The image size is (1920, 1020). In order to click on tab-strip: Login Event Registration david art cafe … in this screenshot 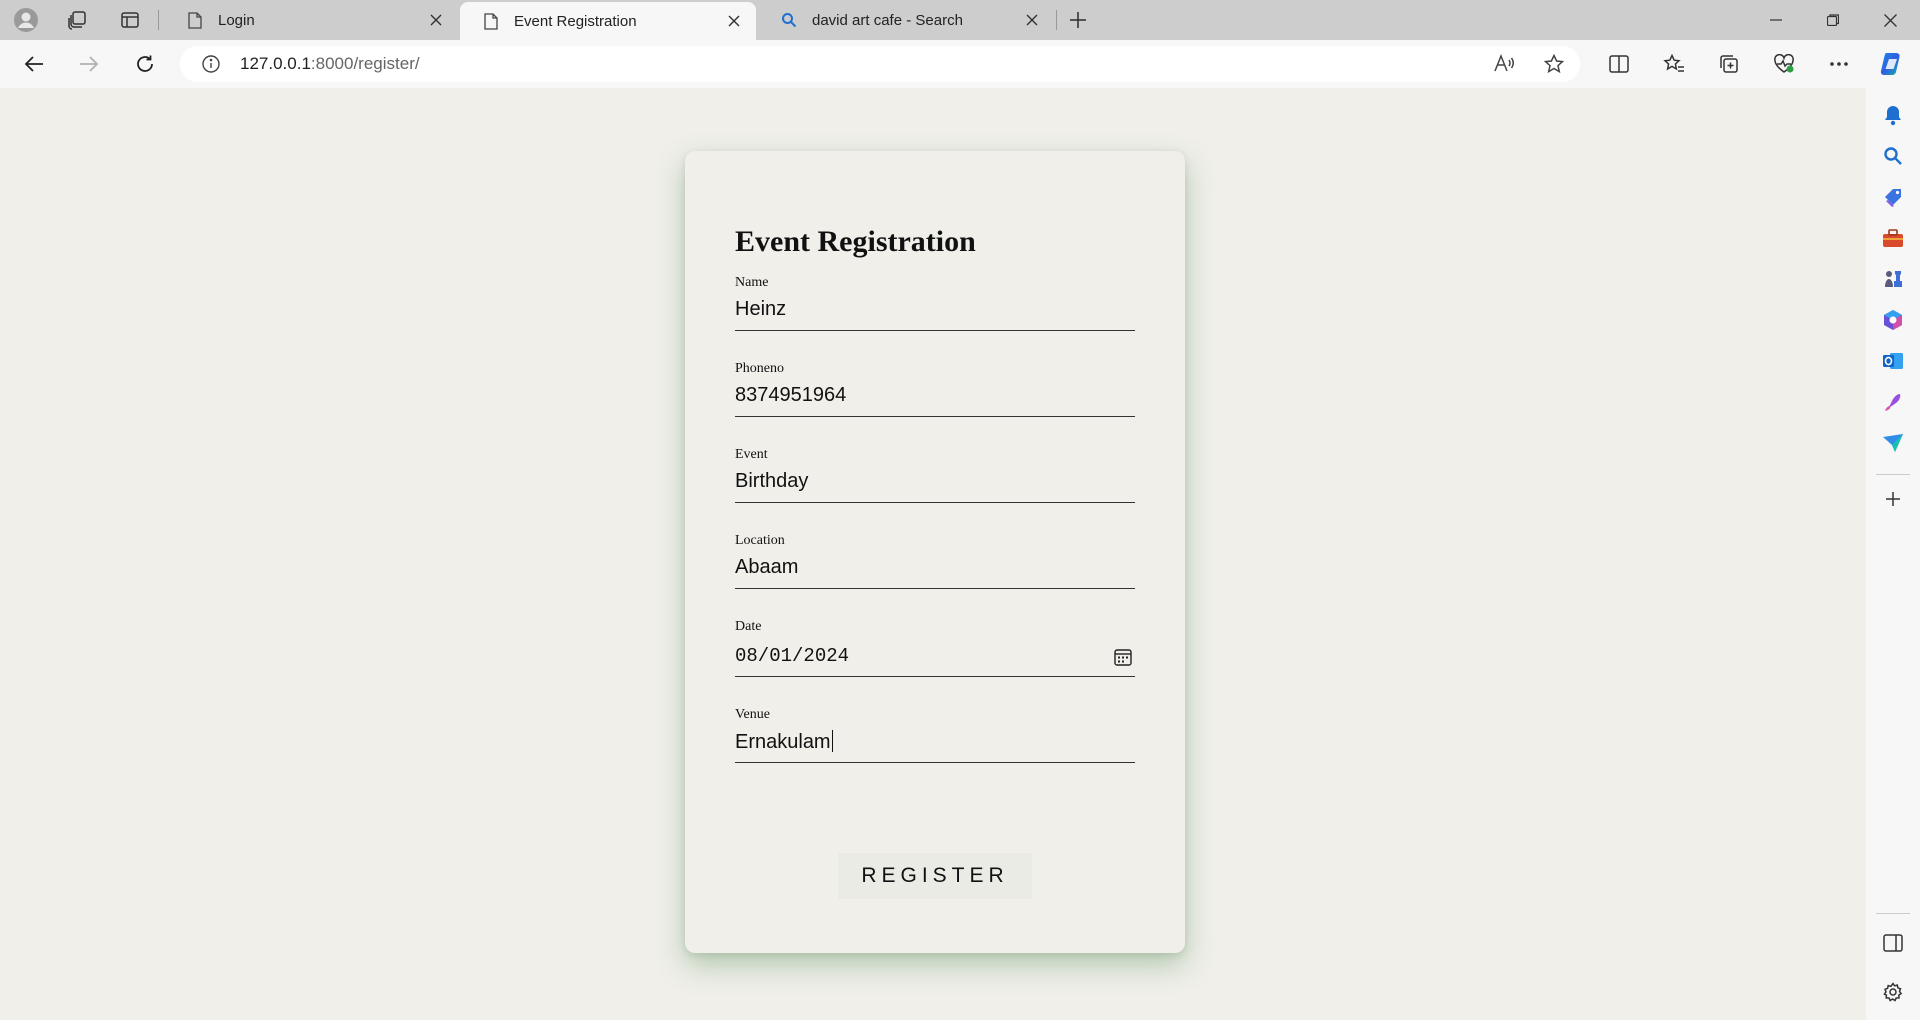, I will do `click(960, 20)`.